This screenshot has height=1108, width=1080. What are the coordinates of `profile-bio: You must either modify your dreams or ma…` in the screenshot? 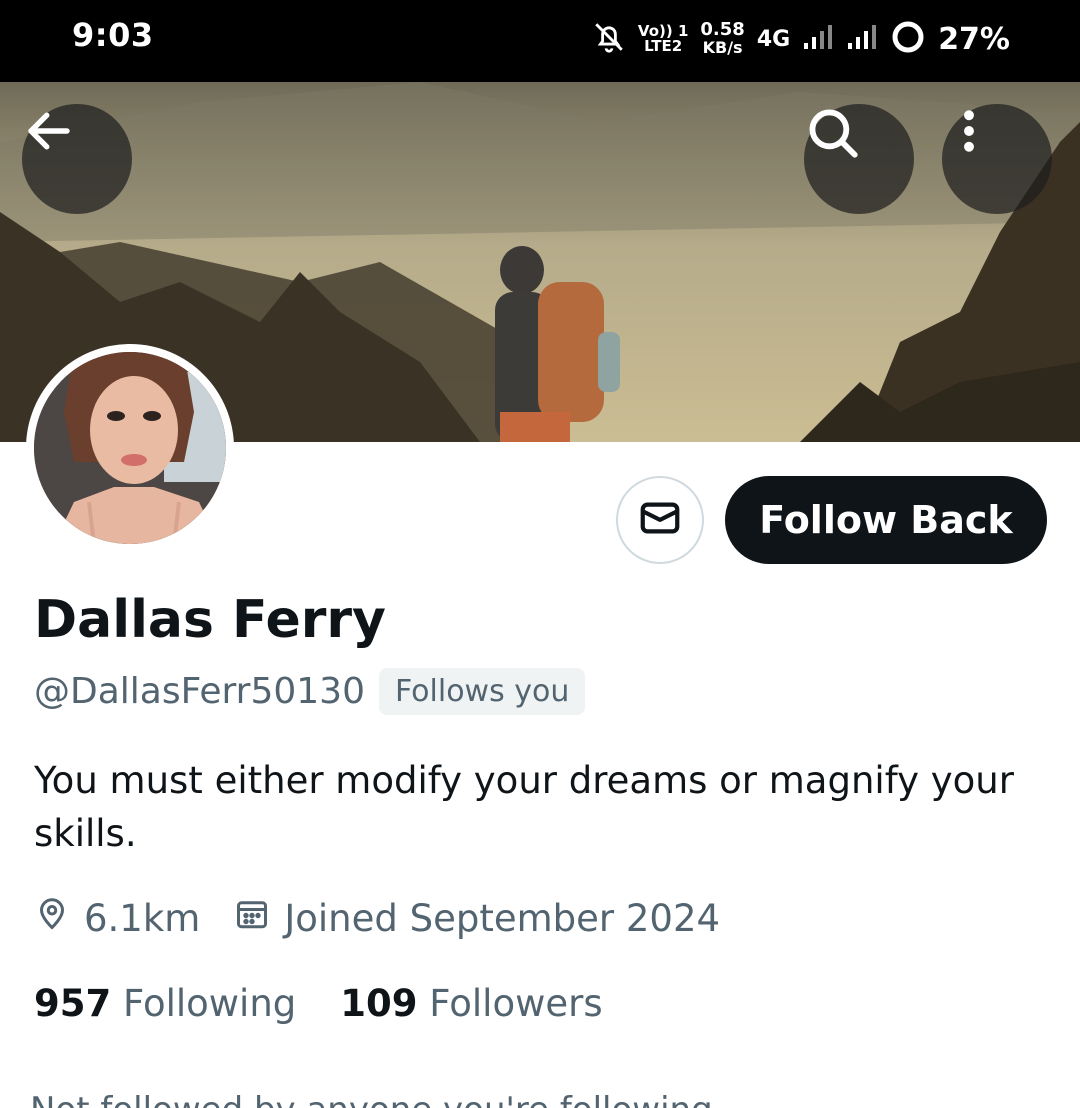 It's located at (524, 807).